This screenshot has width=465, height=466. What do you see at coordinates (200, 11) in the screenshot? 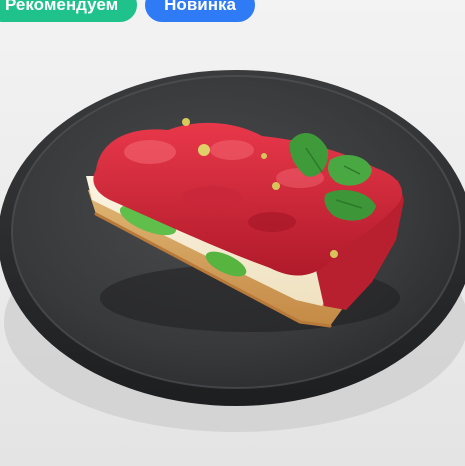
I see `new-badge: Новинка` at bounding box center [200, 11].